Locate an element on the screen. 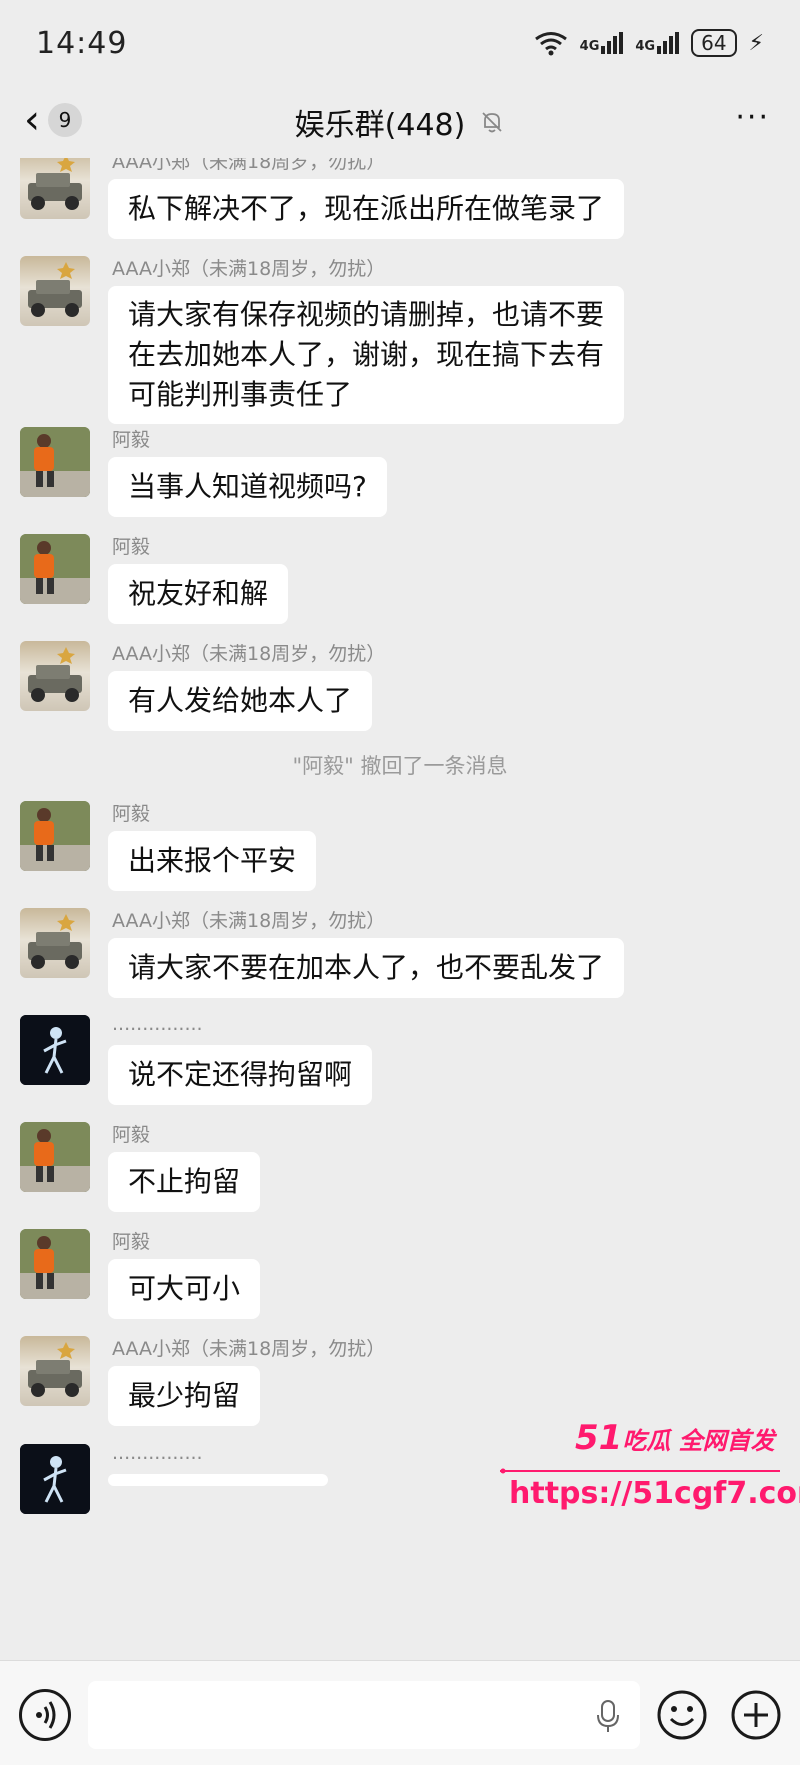  chevron-left-icon: ‹ is located at coordinates (32, 120).